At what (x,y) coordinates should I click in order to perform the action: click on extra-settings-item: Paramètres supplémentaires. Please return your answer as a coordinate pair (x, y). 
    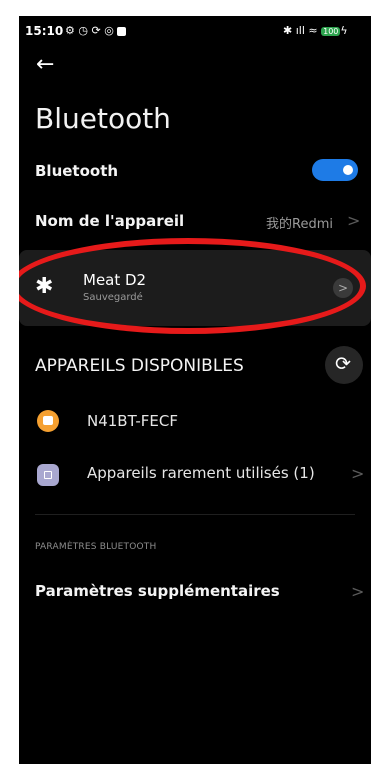
    Looking at the image, I should click on (157, 591).